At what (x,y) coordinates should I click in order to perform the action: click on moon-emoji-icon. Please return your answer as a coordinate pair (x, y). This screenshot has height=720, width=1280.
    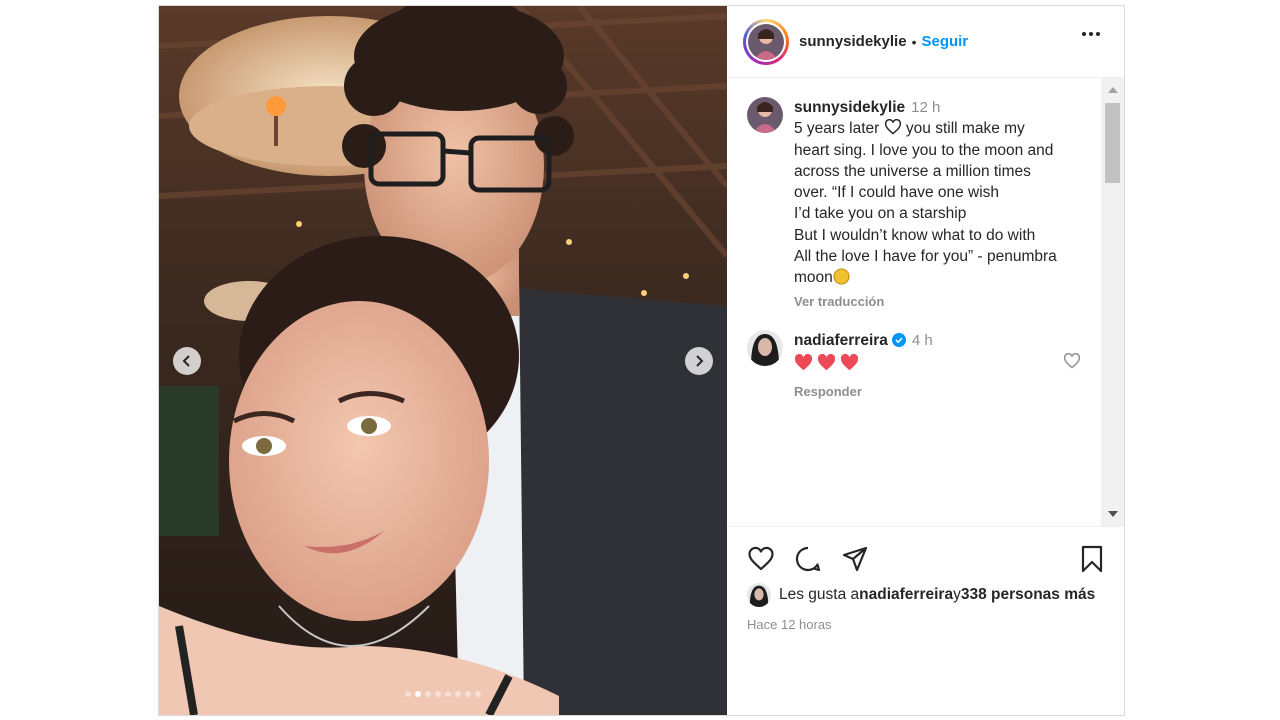
    Looking at the image, I should click on (841, 276).